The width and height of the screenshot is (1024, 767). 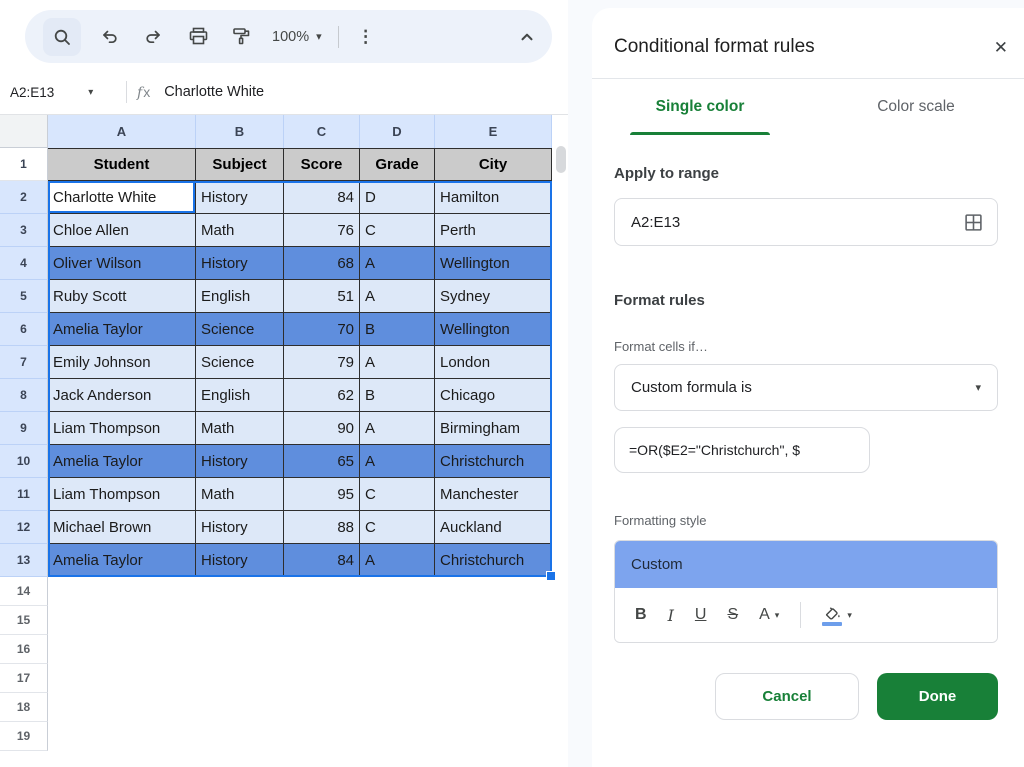 I want to click on row-number: 14, so click(x=24, y=591).